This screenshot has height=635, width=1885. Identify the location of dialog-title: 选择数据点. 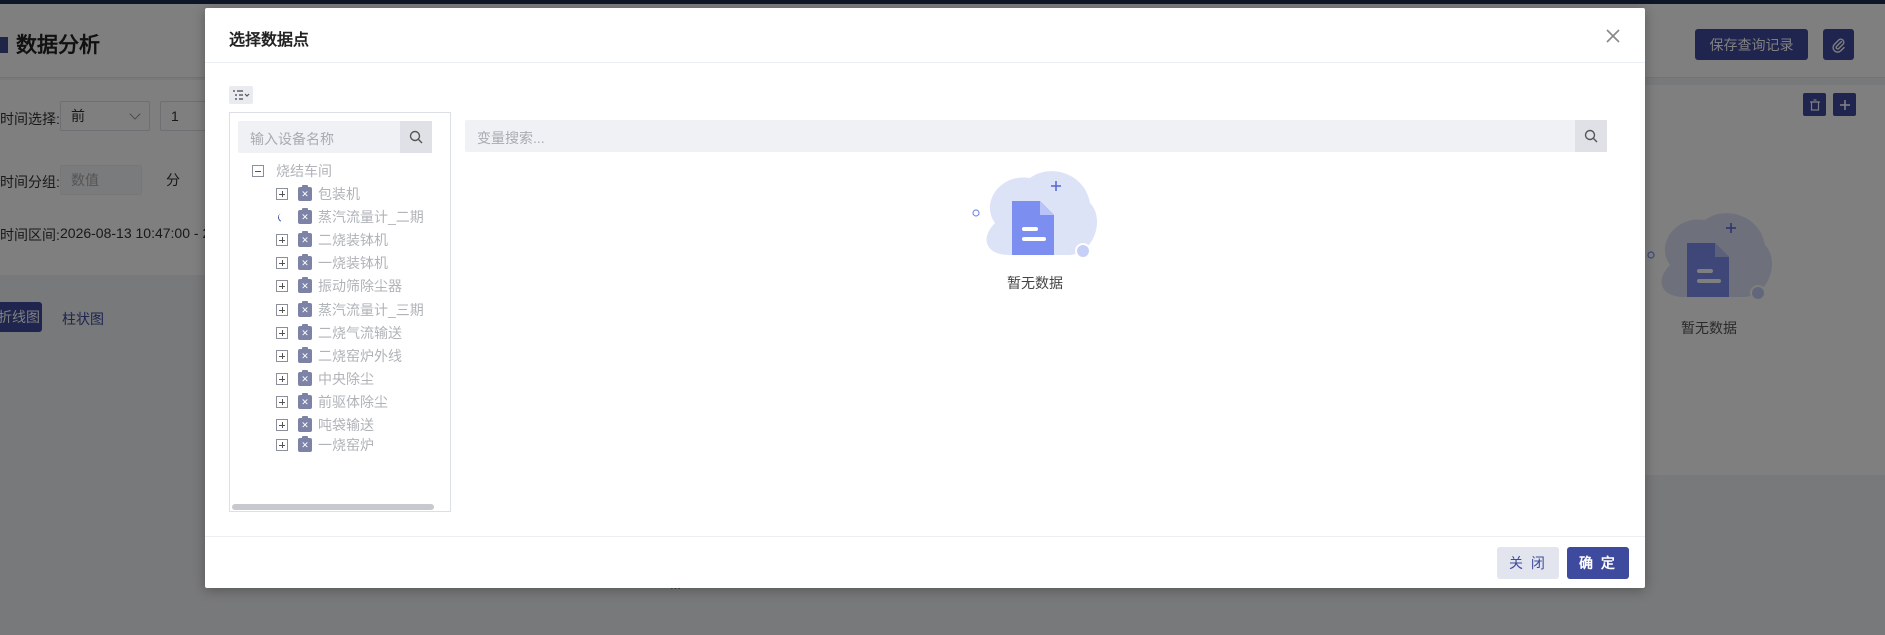
(269, 40).